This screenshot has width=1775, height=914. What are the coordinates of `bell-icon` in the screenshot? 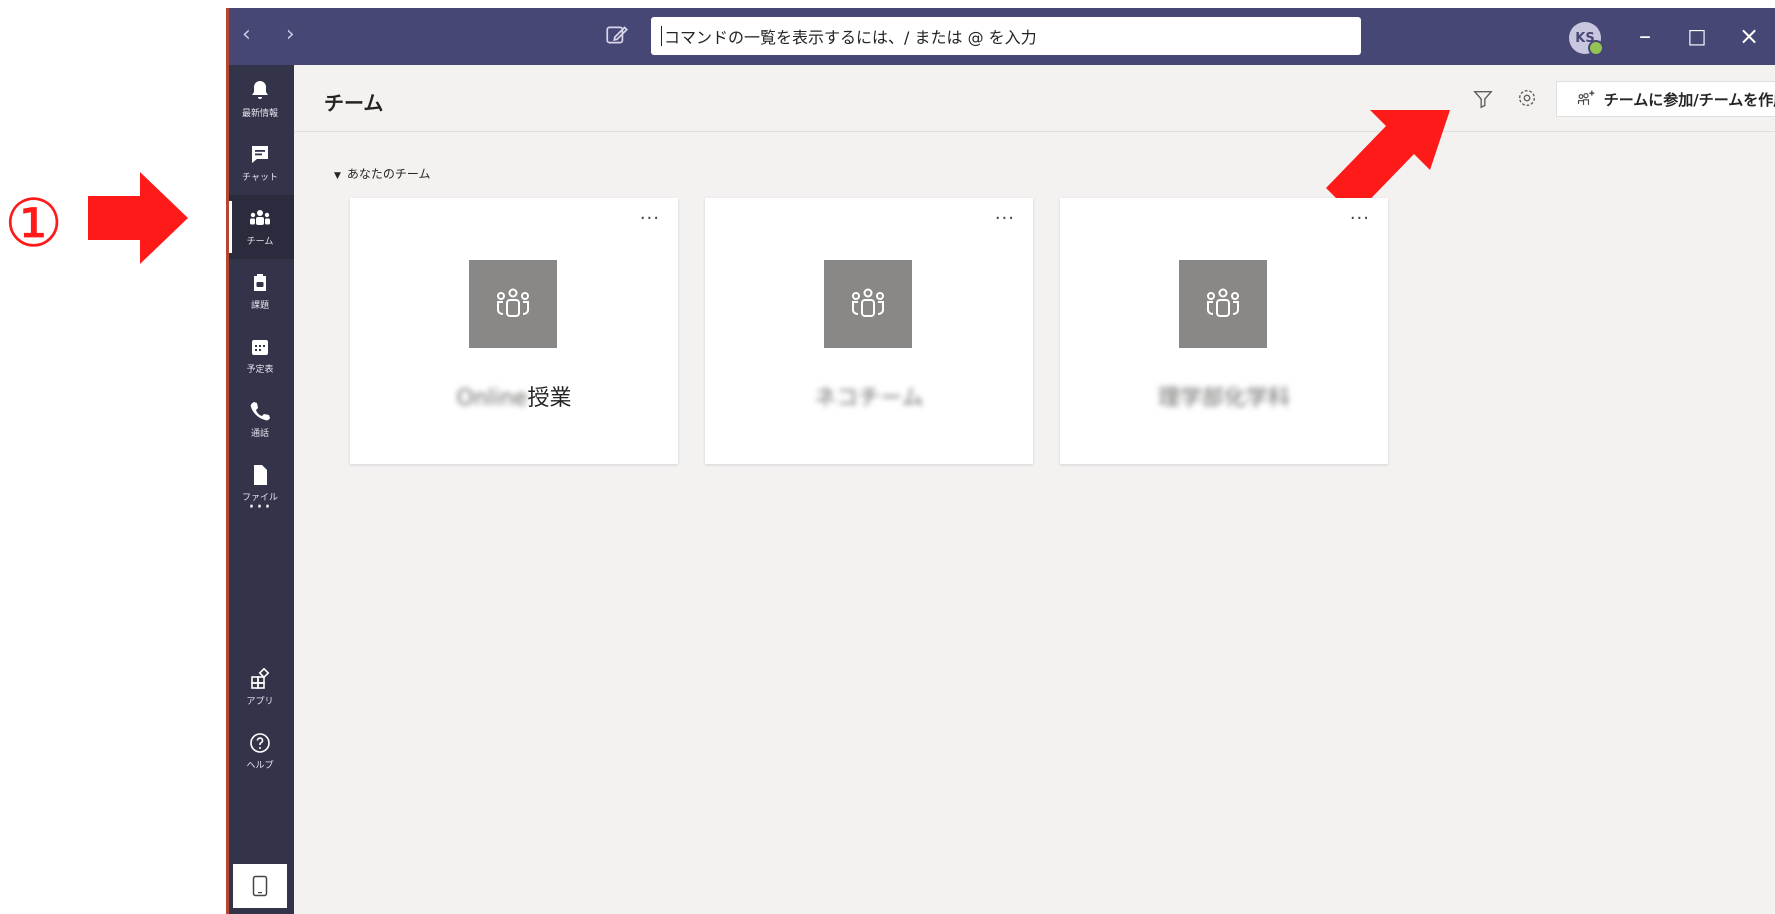 It's located at (260, 90).